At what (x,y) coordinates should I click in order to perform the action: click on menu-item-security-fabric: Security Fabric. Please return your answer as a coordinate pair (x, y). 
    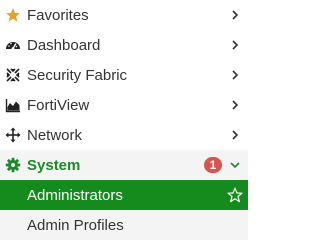
    Looking at the image, I should click on (124, 75).